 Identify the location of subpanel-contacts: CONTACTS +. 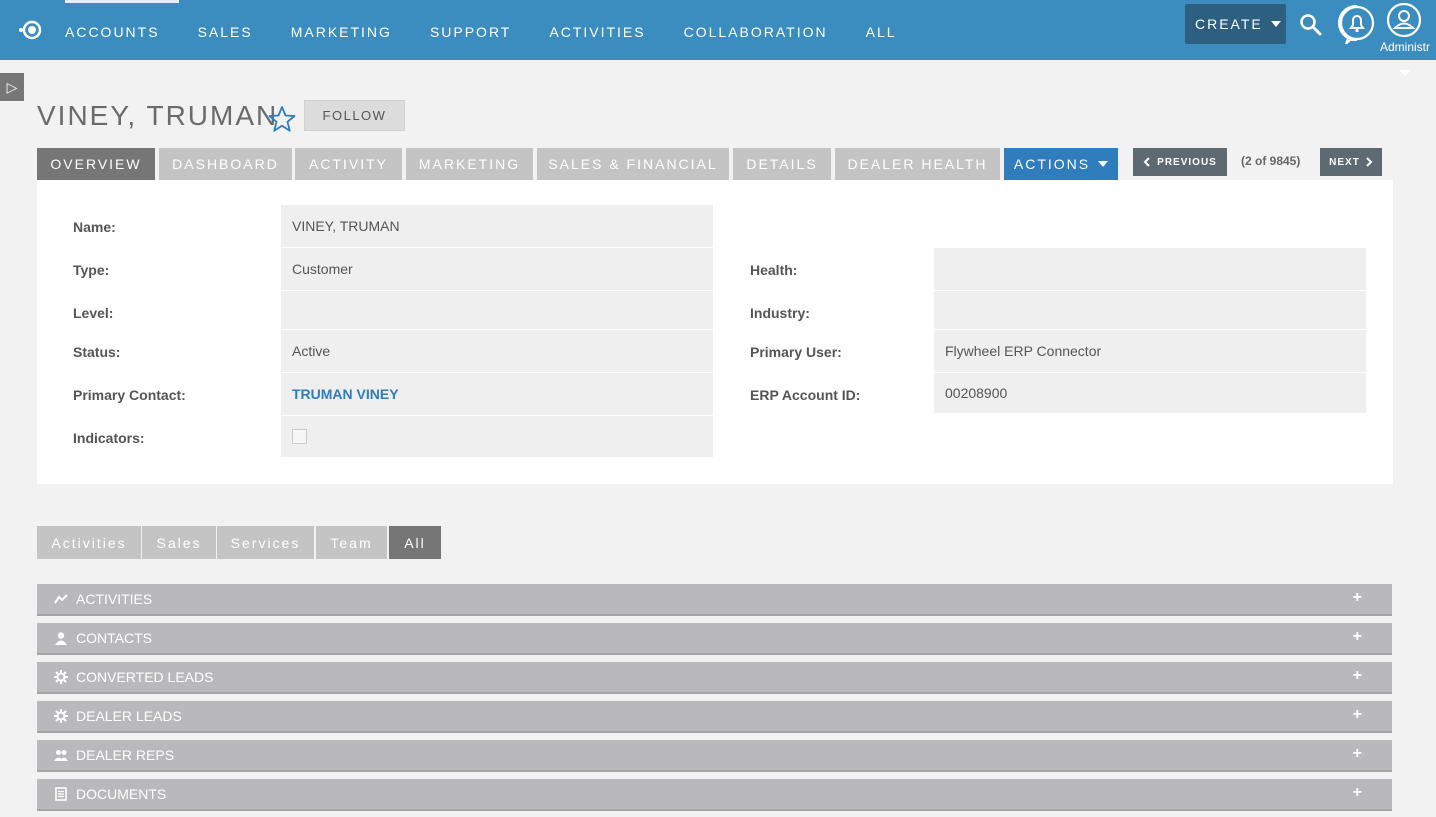
(714, 639).